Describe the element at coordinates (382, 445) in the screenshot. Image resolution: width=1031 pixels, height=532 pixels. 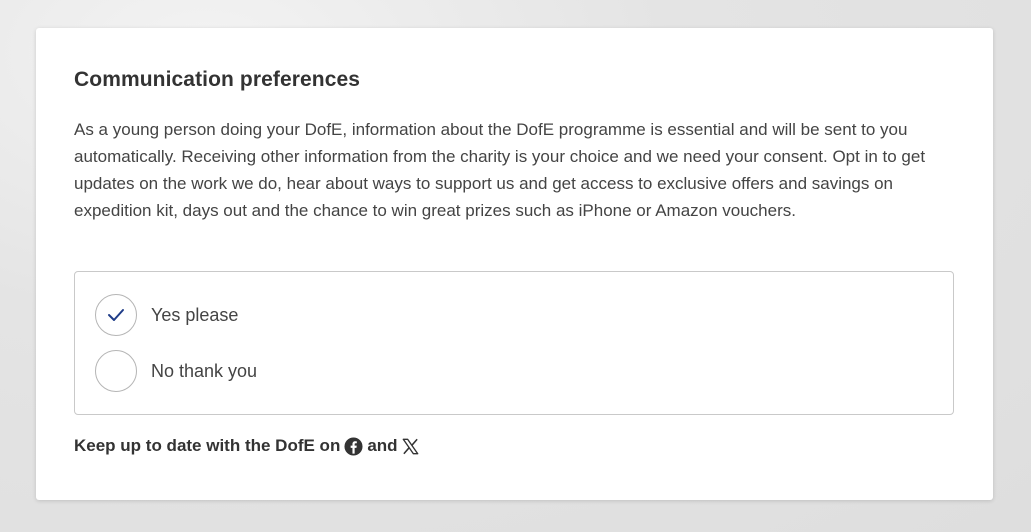
I see `social-joiner-text: and` at that location.